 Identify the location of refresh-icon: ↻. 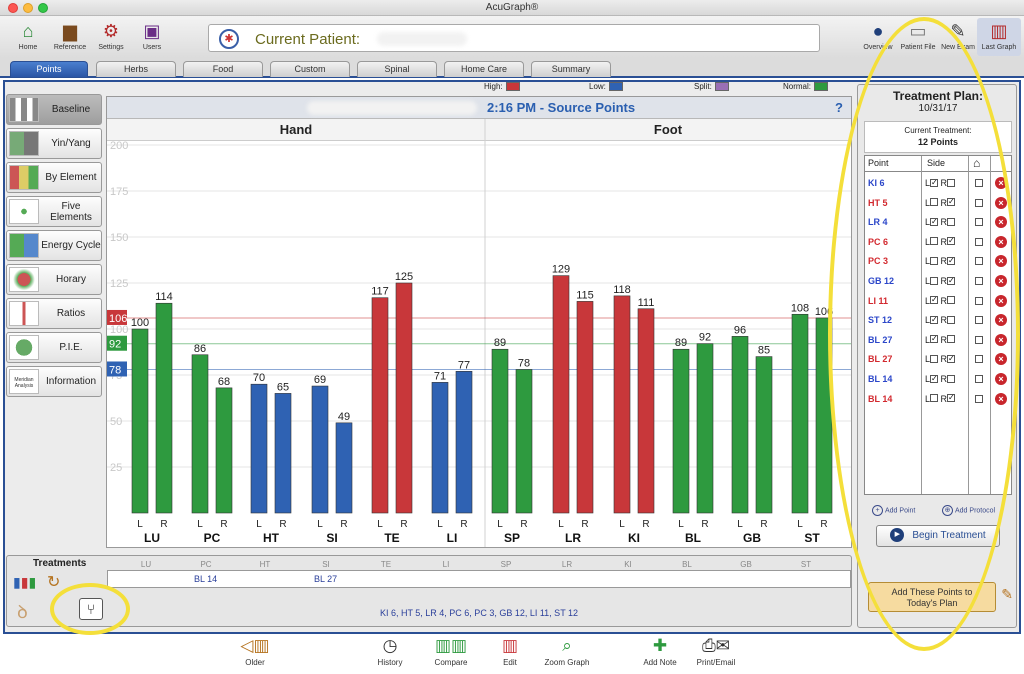
(53, 582).